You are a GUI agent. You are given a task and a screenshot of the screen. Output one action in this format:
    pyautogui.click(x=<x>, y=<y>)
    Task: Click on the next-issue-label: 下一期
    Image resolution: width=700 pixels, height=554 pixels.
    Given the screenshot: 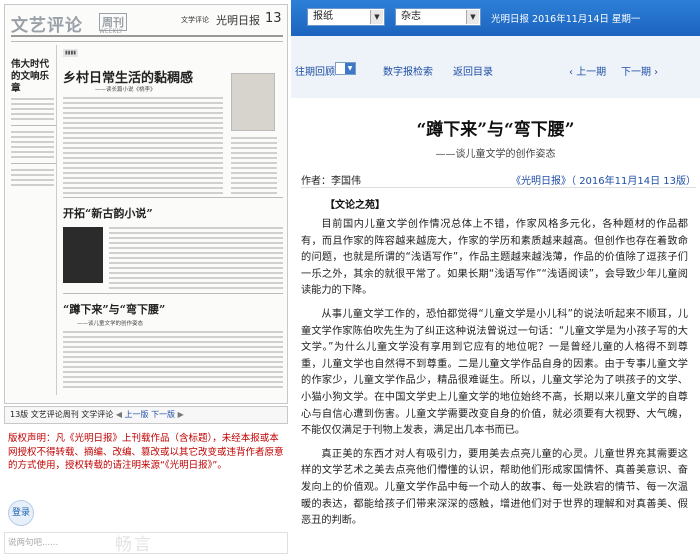 What is the action you would take?
    pyautogui.click(x=636, y=72)
    